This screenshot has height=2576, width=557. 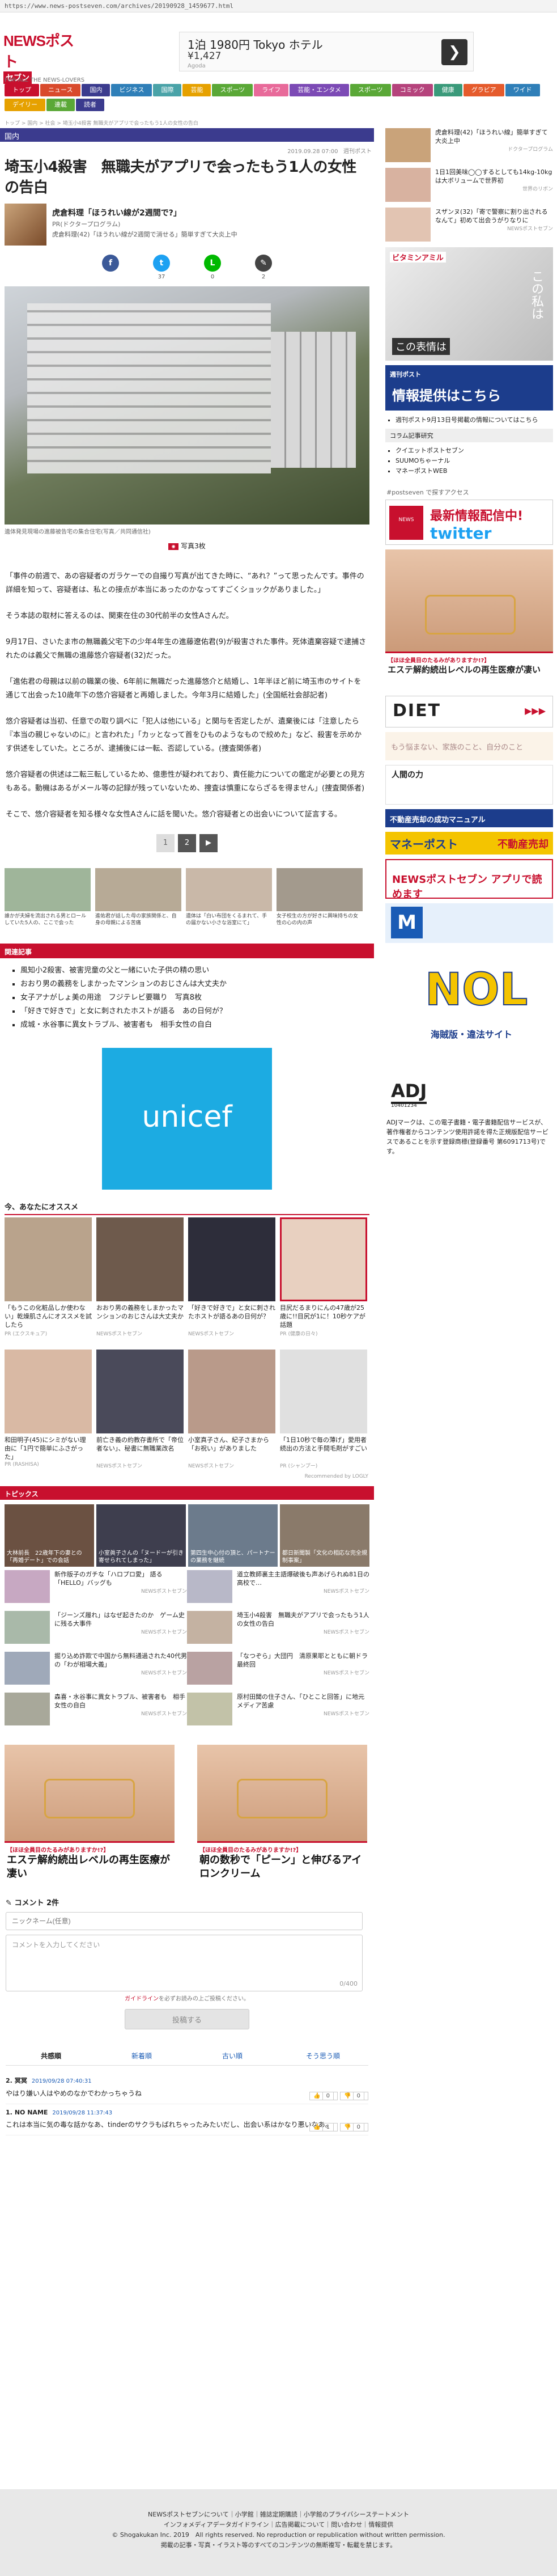 What do you see at coordinates (162, 267) in the screenshot?
I see `share-twitter-button: t 37` at bounding box center [162, 267].